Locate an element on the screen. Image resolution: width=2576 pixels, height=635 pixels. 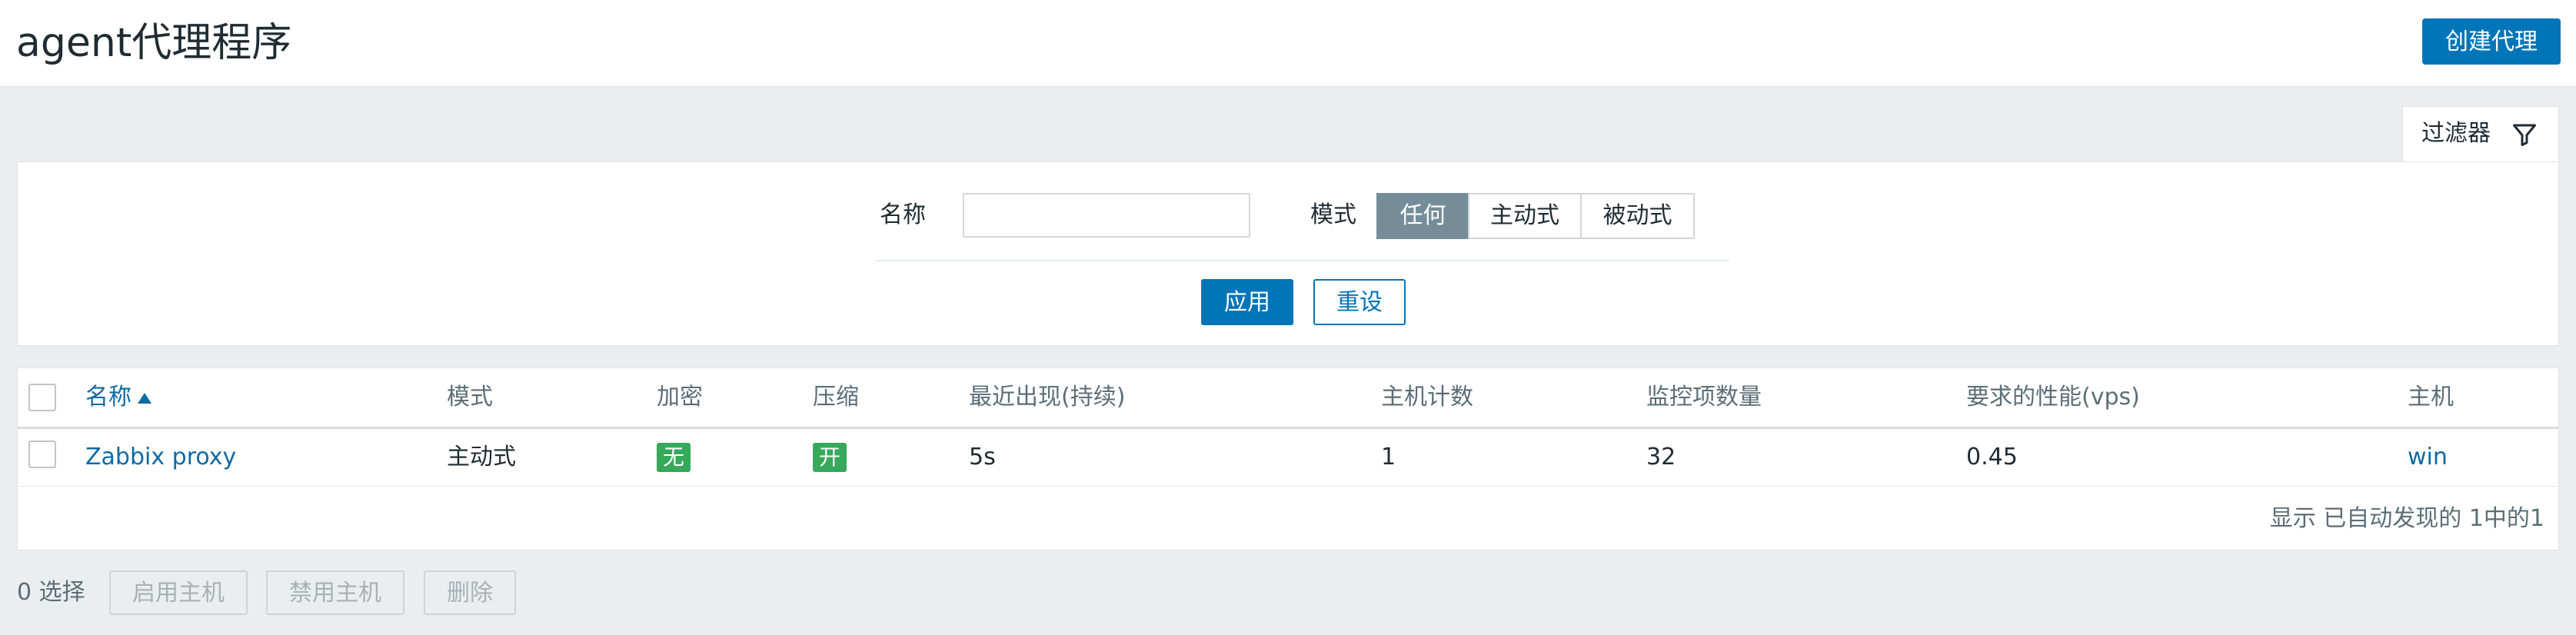
select-all-checkbox is located at coordinates (42, 397).